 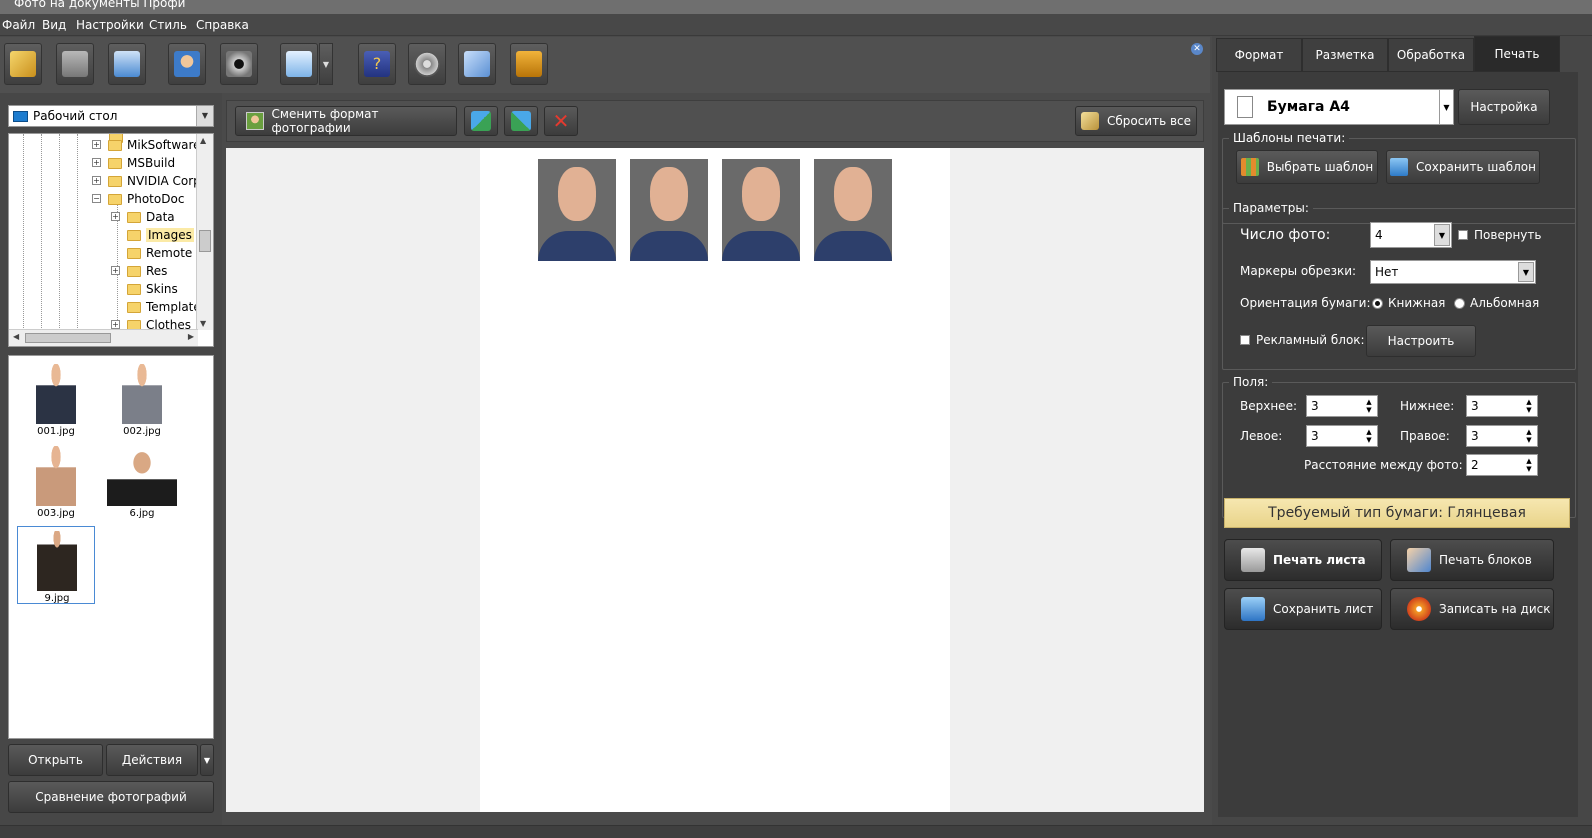 I want to click on tree-item: Remote, so click(x=159, y=253).